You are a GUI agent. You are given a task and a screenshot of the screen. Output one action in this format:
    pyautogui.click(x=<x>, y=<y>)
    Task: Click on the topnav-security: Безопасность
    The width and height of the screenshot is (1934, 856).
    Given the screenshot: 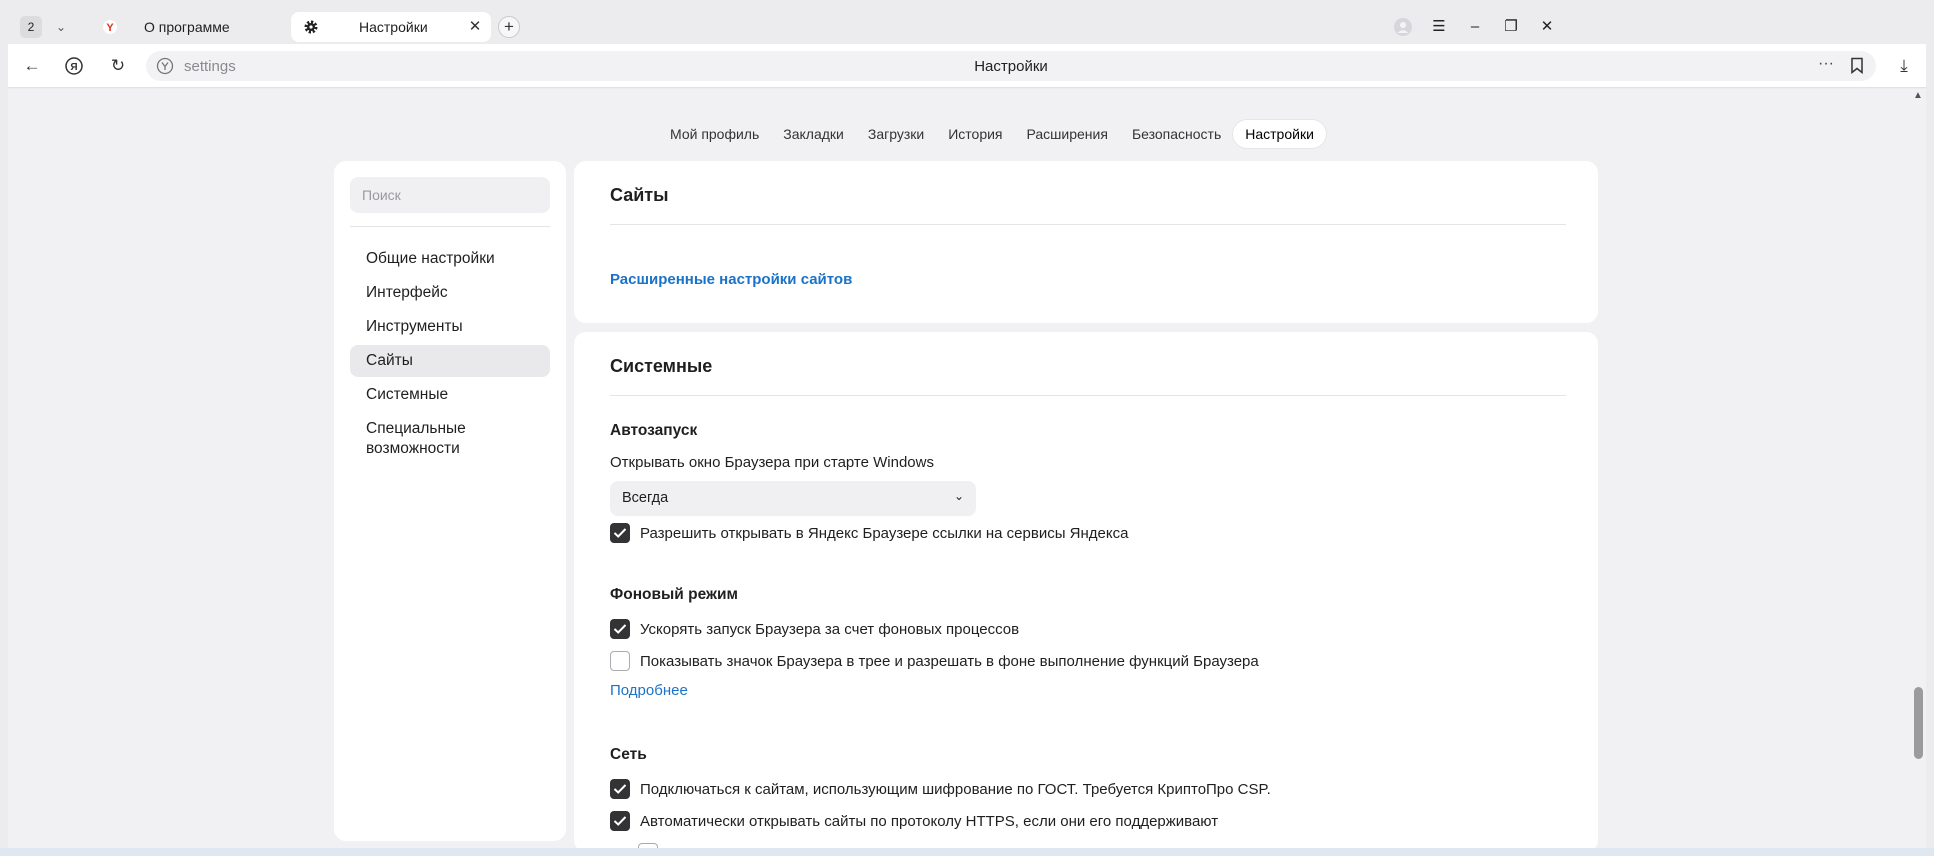 What is the action you would take?
    pyautogui.click(x=1176, y=134)
    